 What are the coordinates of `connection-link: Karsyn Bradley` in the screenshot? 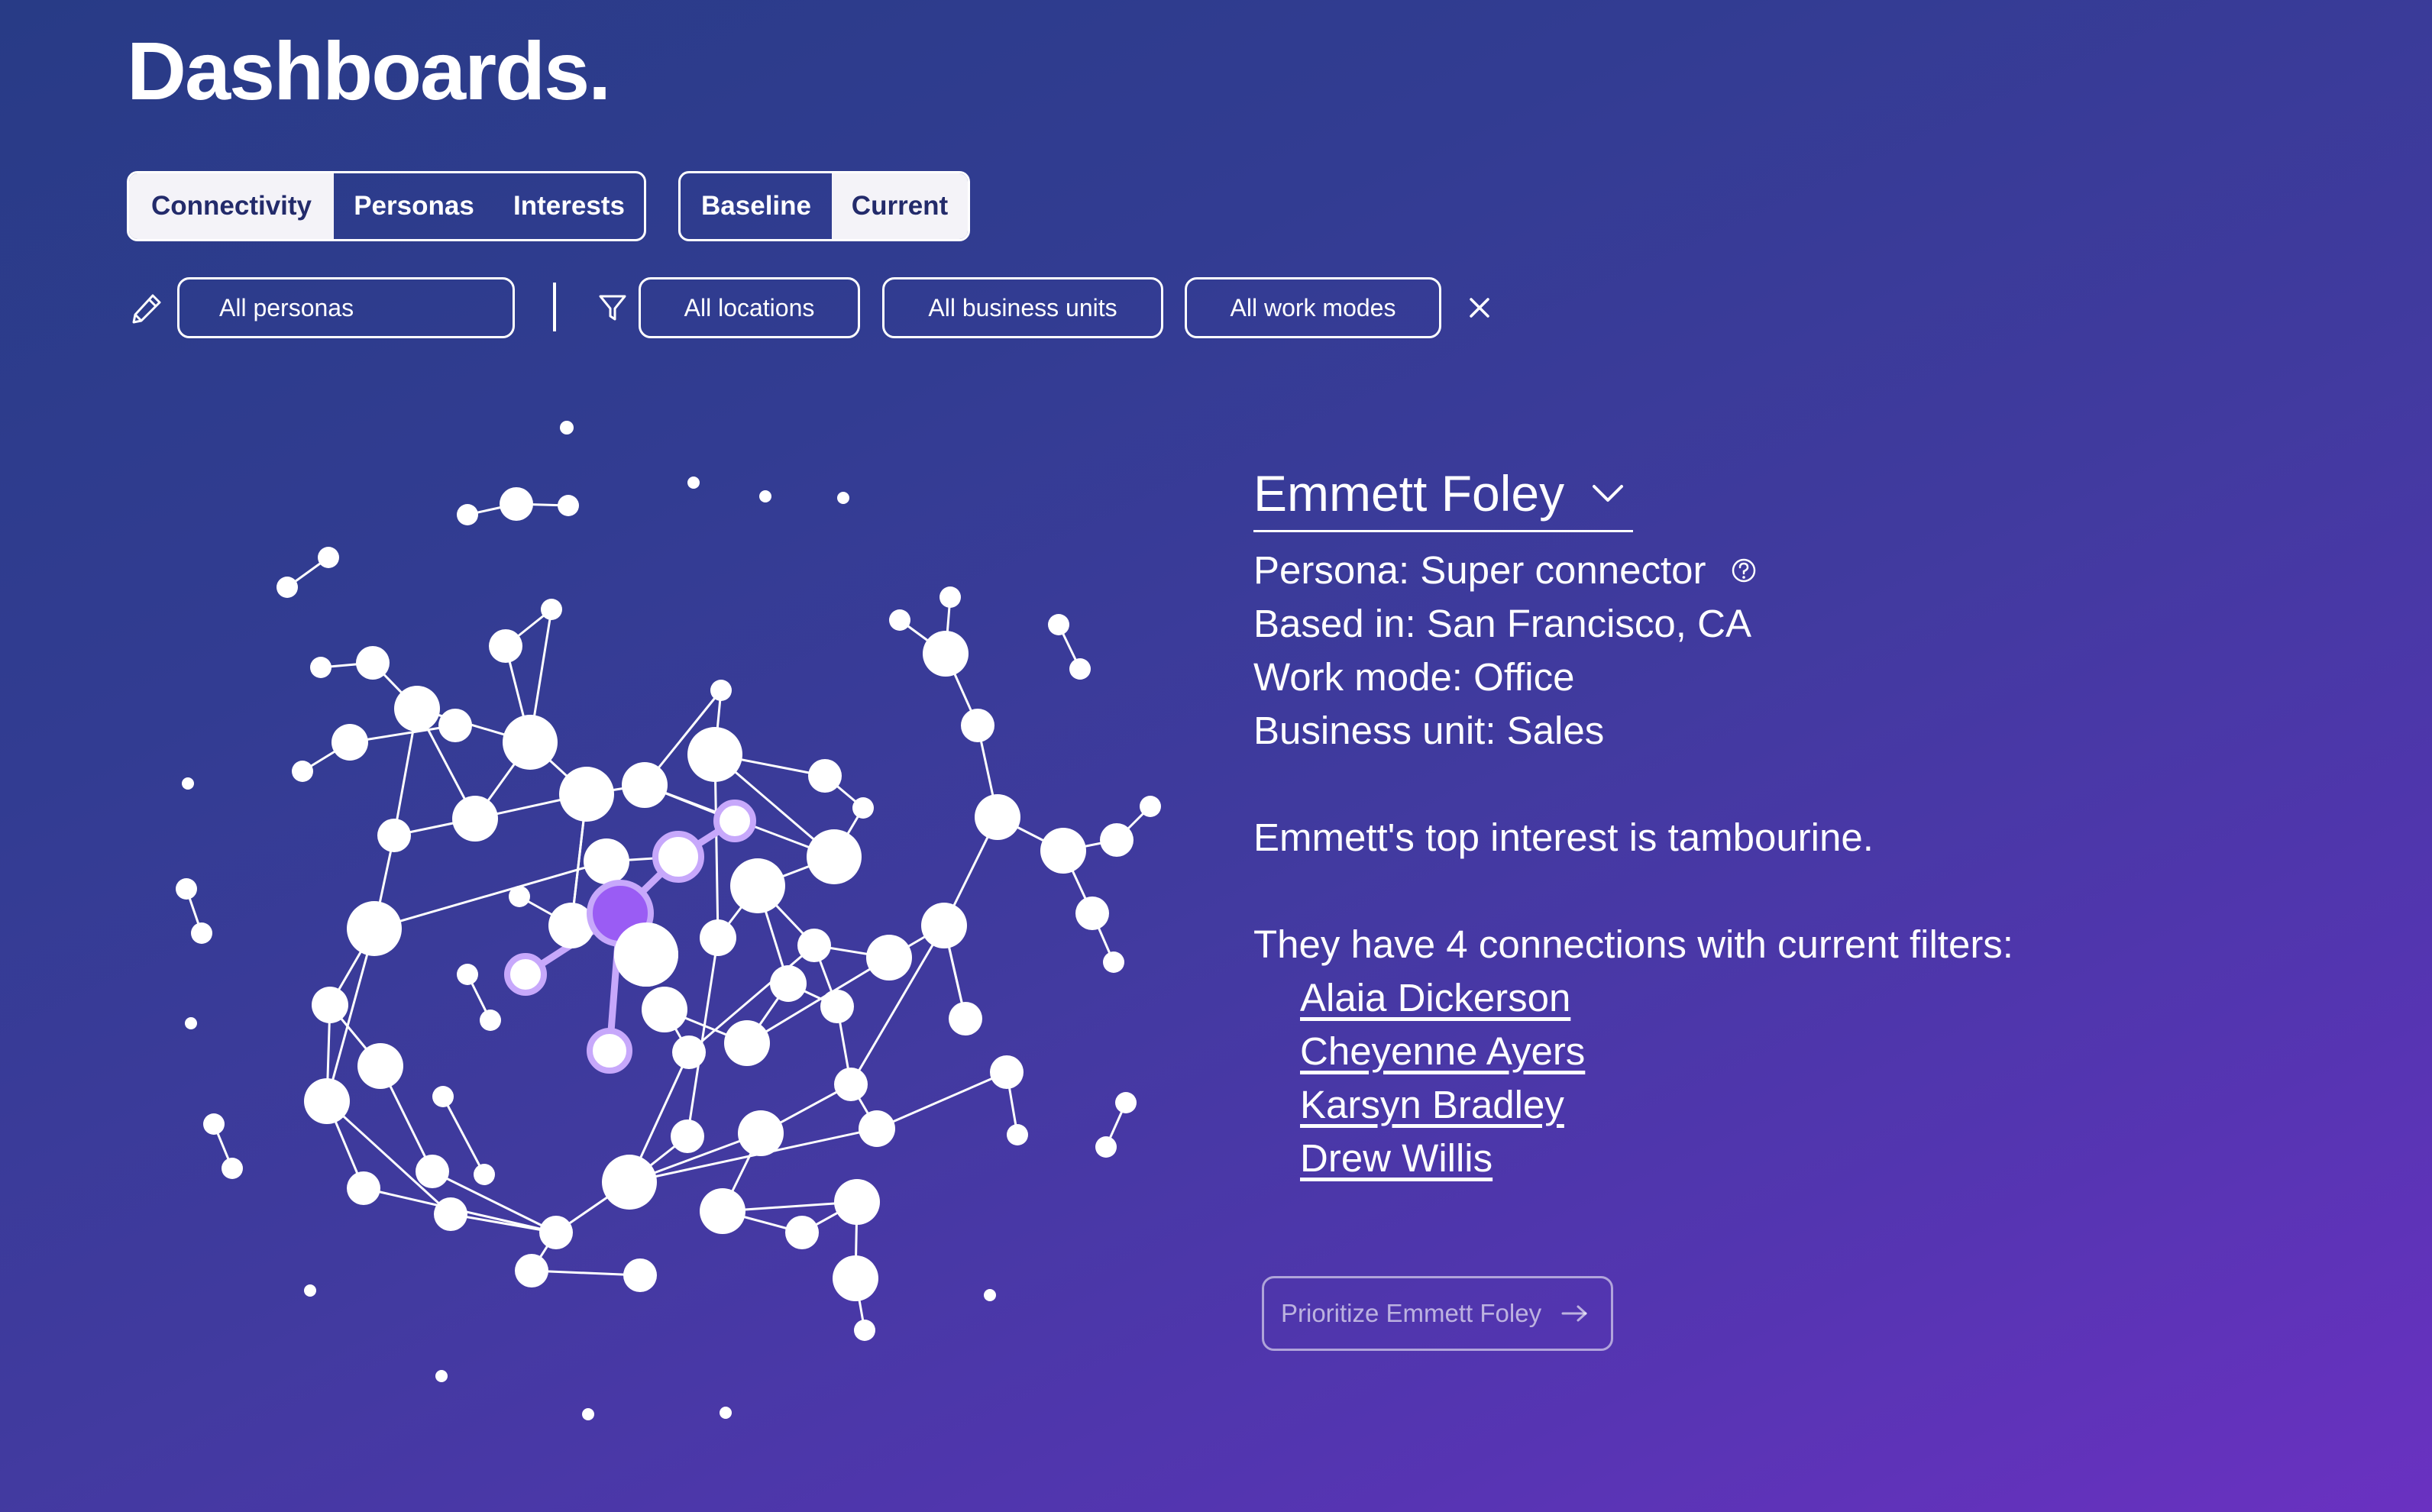 It's located at (1432, 1105).